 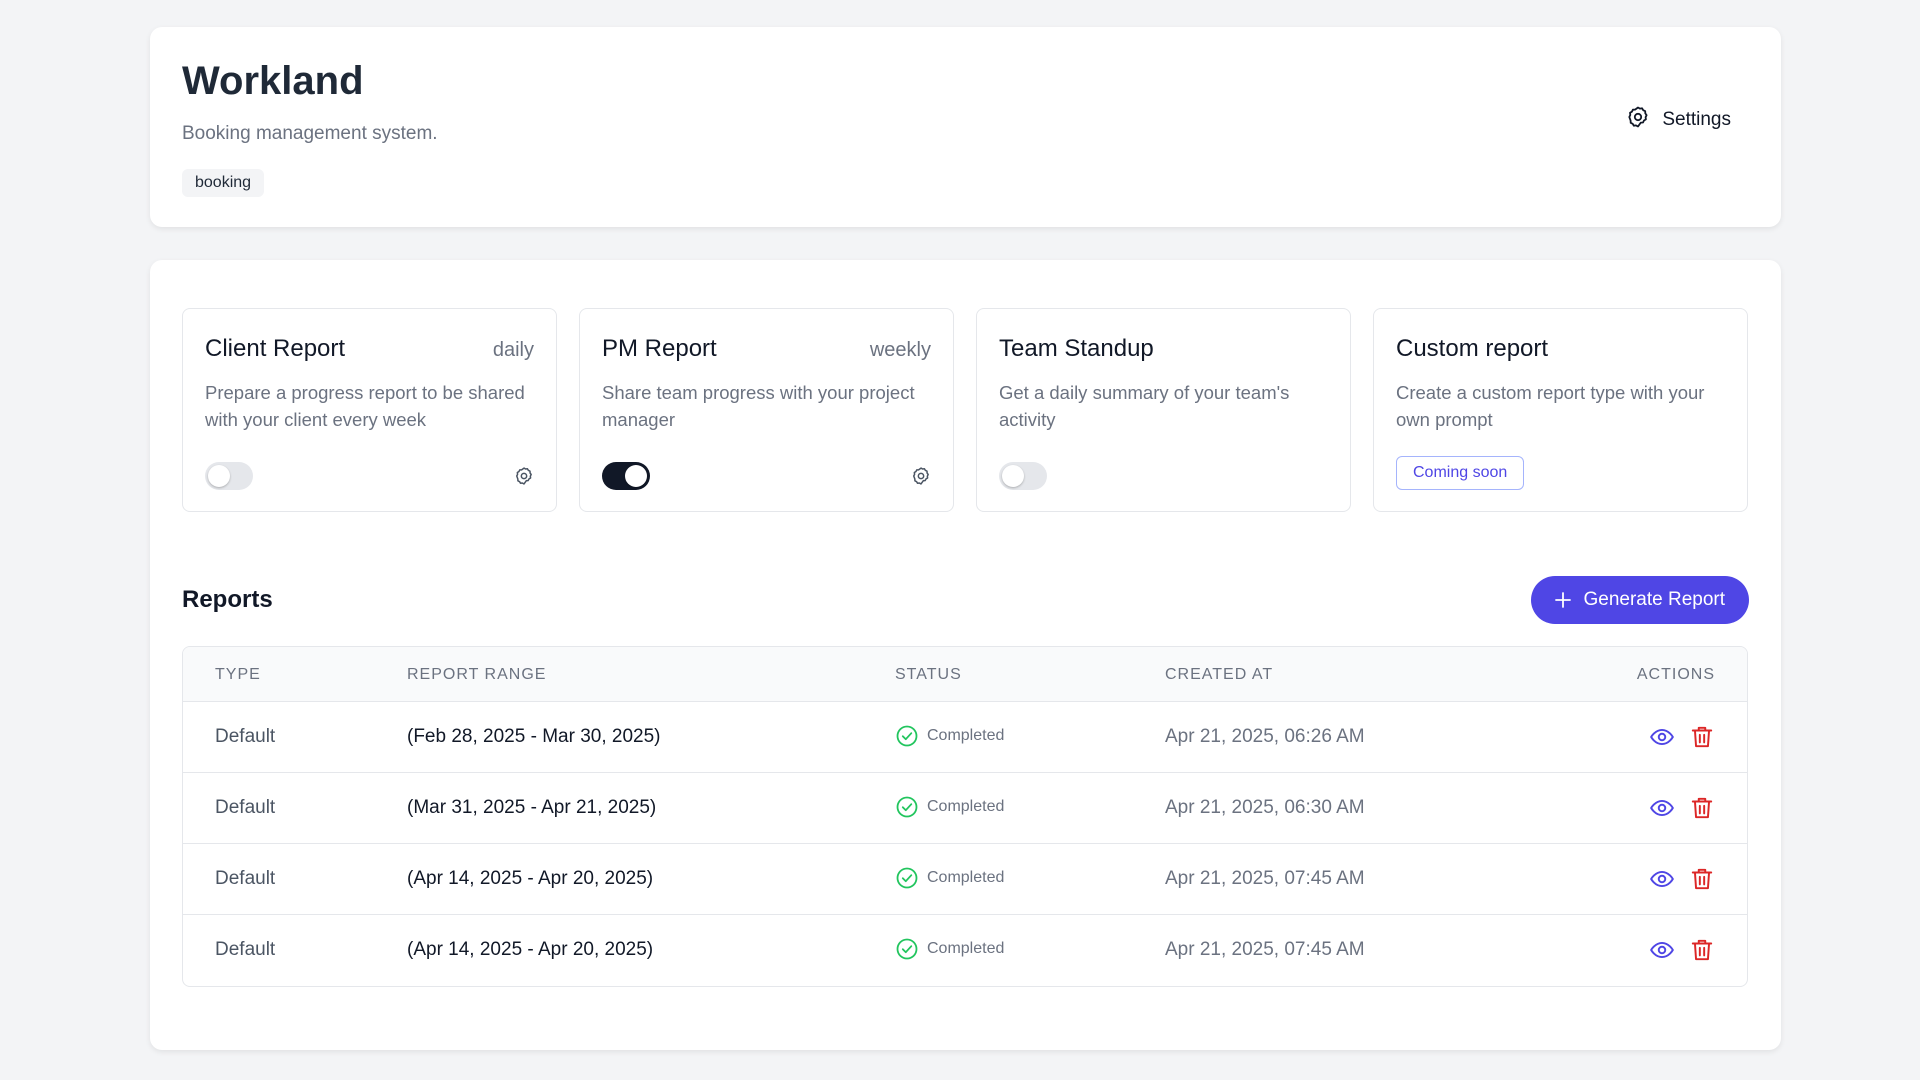 I want to click on cell-created-at: Apr 21, 2025, 06:30 AM, so click(x=1265, y=807).